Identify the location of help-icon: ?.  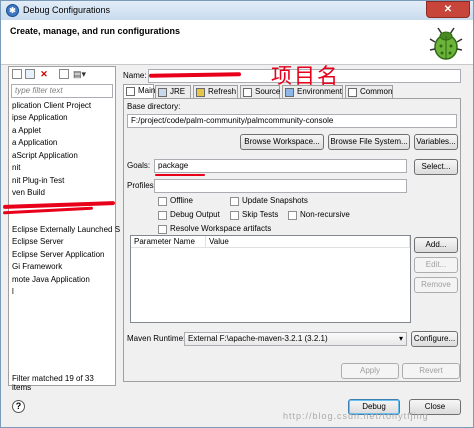
(18, 406).